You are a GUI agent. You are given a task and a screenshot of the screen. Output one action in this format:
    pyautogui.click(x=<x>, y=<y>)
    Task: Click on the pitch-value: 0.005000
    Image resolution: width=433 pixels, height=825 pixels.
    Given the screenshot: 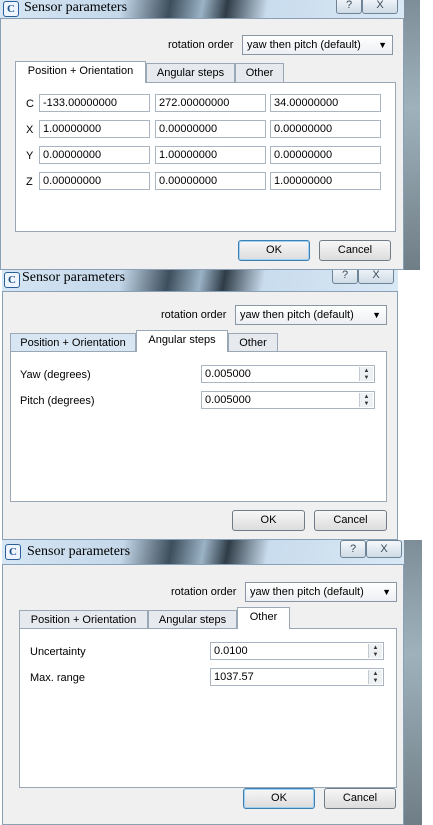 What is the action you would take?
    pyautogui.click(x=228, y=400)
    